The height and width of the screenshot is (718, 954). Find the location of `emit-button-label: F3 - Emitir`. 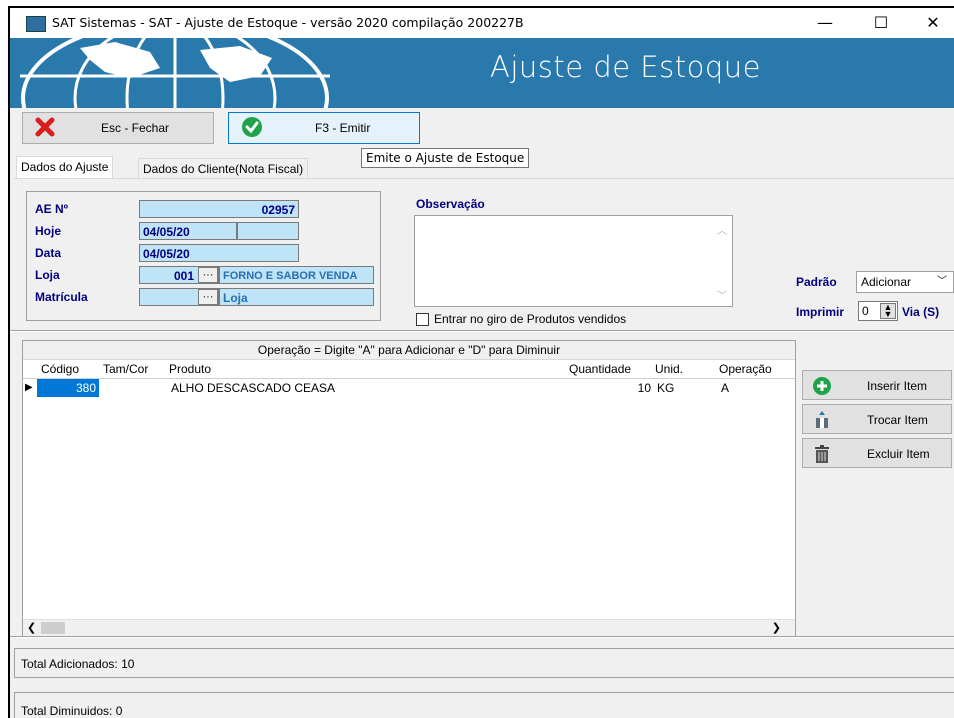

emit-button-label: F3 - Emitir is located at coordinates (343, 128).